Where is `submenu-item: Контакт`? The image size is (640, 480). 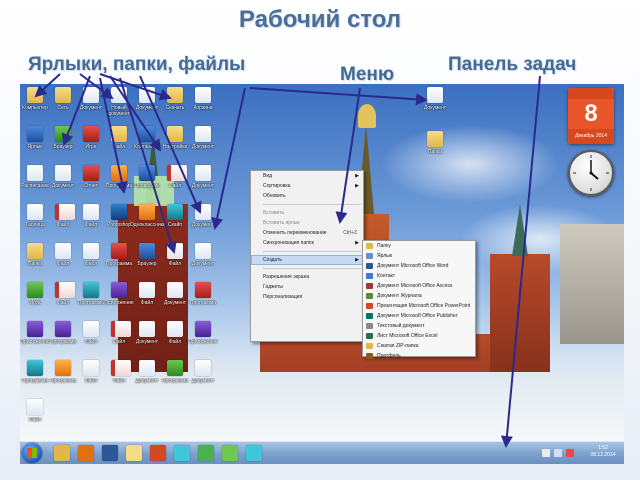 submenu-item: Контакт is located at coordinates (419, 276).